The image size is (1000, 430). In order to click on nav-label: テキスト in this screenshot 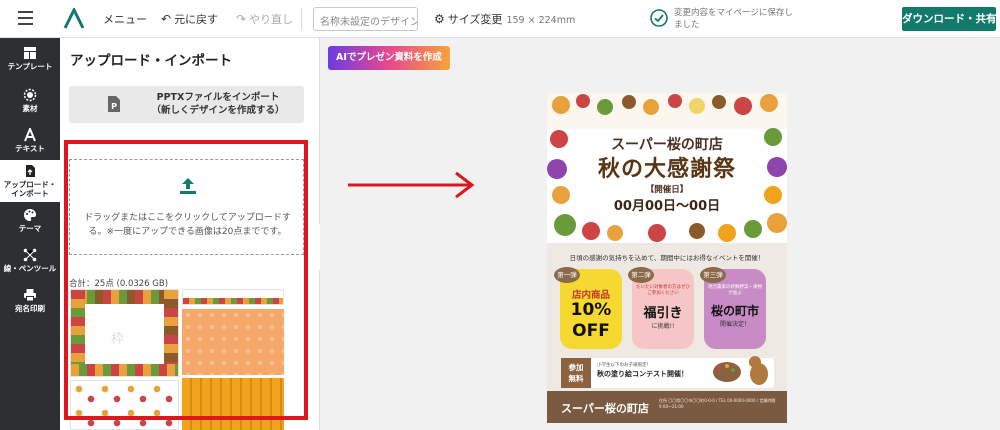, I will do `click(30, 148)`.